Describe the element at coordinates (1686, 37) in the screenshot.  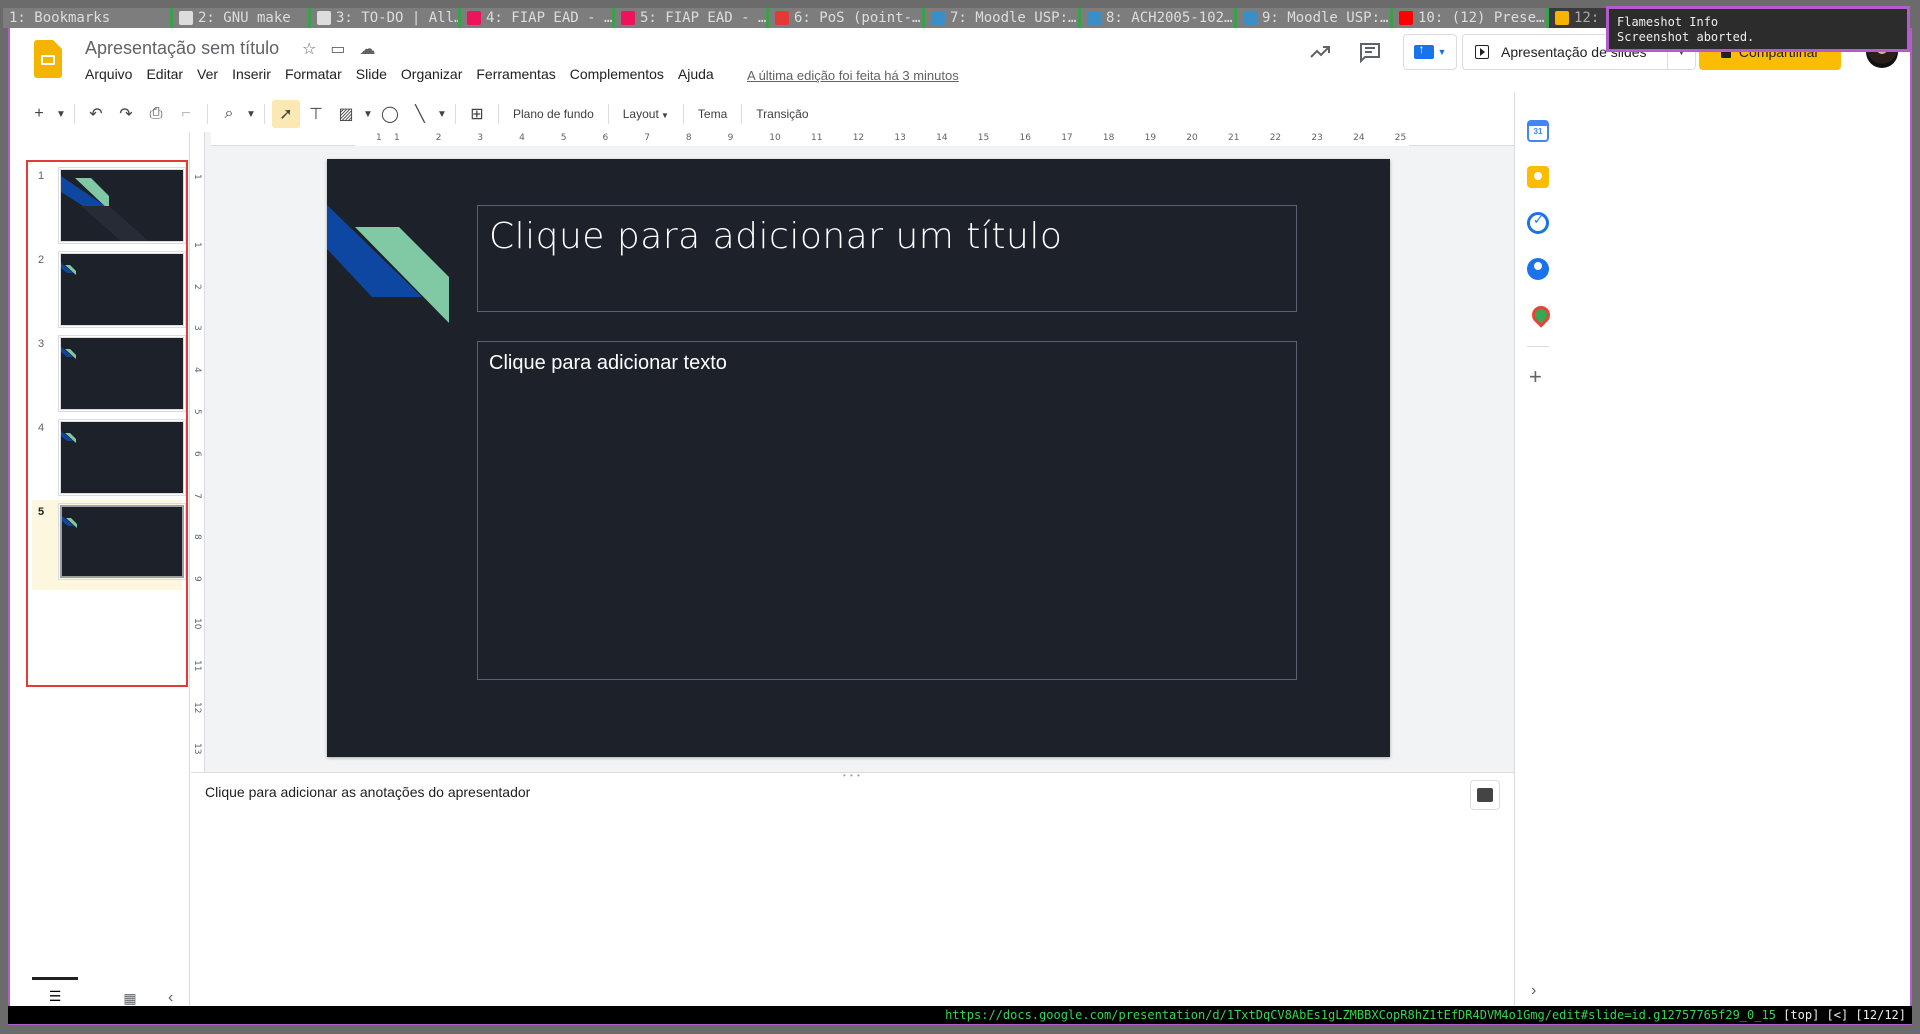
I see `flameshot-message: Screenshot aborted.` at that location.